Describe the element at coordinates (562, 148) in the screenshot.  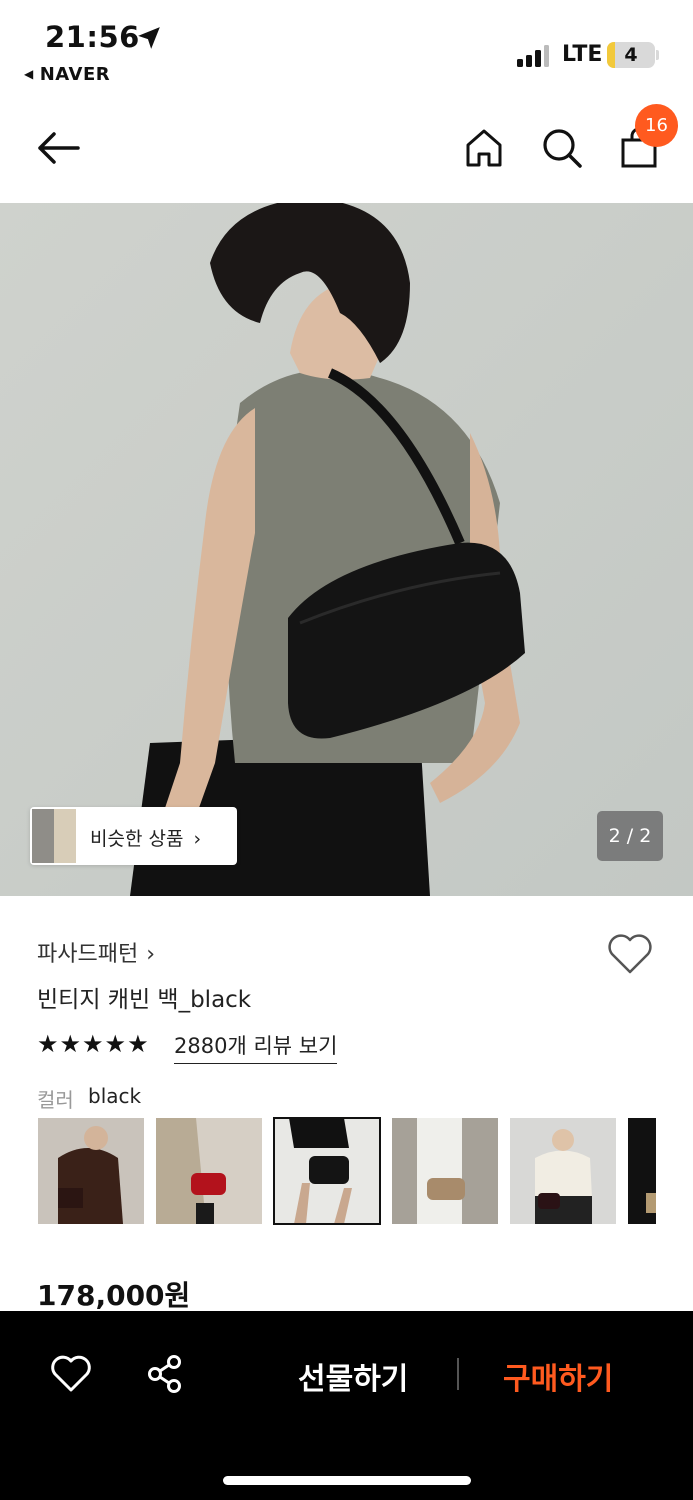
I see `search-icon` at that location.